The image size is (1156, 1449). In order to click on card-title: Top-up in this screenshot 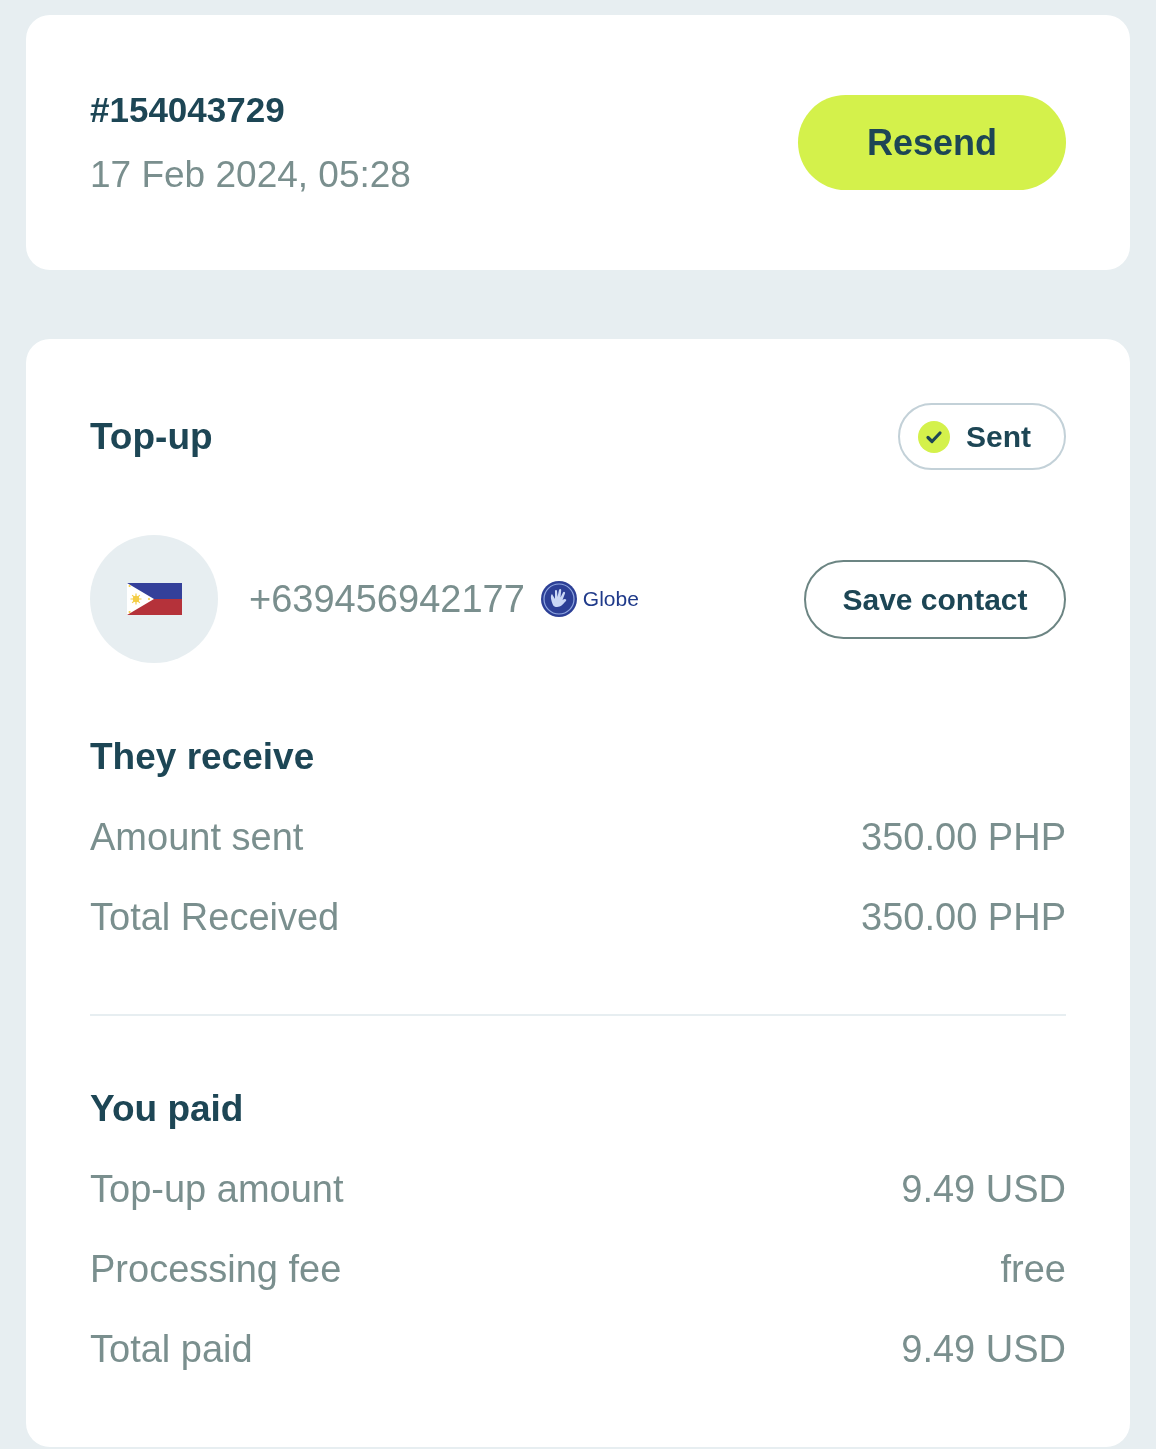, I will do `click(151, 436)`.